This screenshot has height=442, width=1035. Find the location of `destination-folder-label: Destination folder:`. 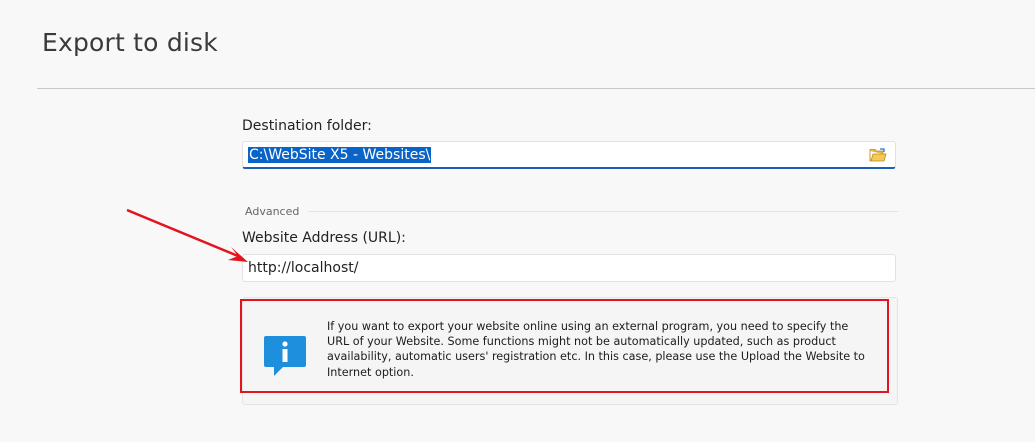

destination-folder-label: Destination folder: is located at coordinates (307, 126).